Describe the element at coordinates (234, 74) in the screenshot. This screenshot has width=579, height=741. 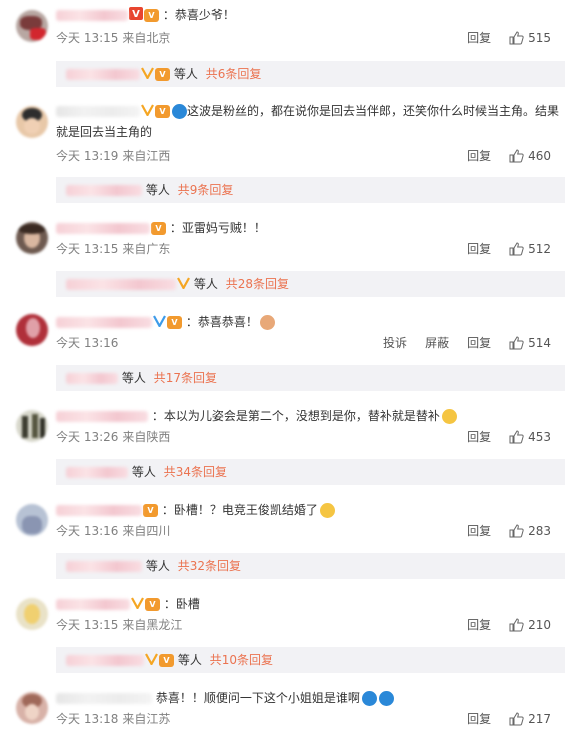
I see `reply-count-link: 共6条回复` at that location.